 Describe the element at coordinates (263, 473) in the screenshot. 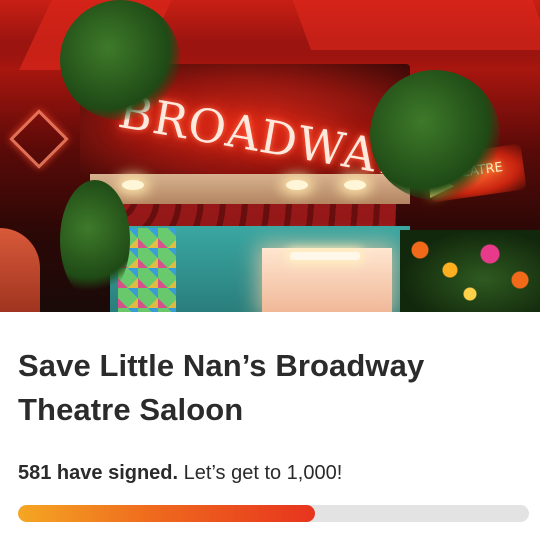

I see `goal-text: Let’s get to 1,000!` at that location.